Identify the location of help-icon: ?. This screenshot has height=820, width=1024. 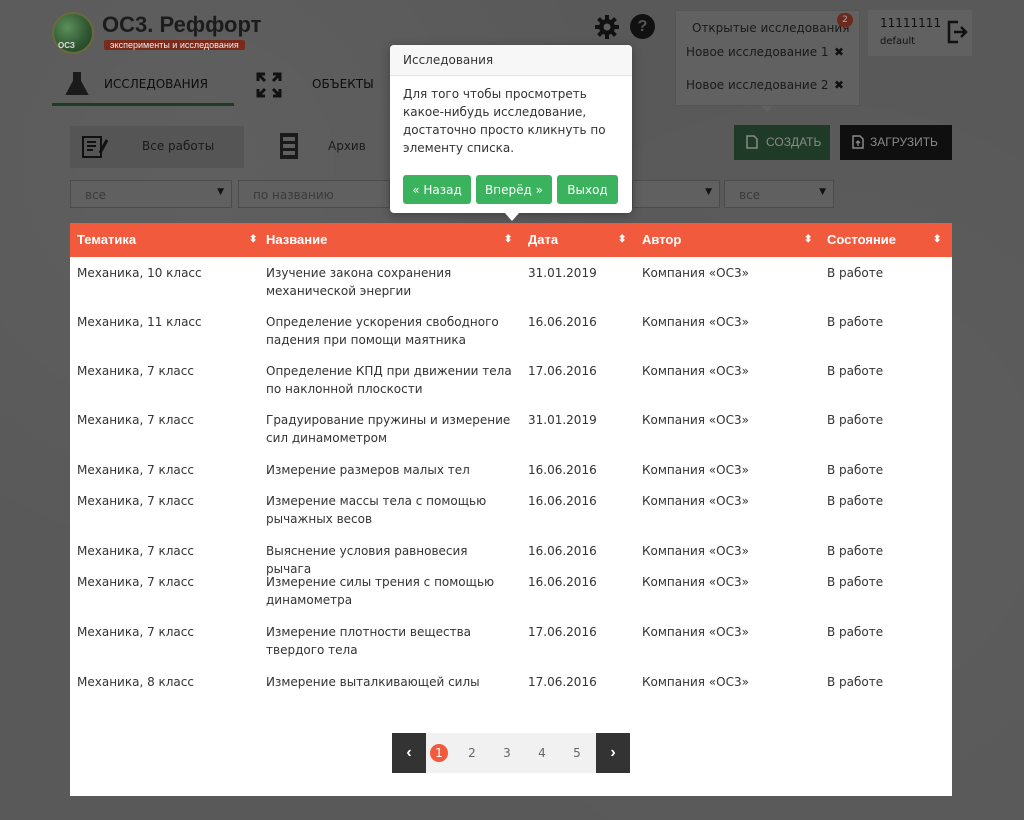
(642, 26).